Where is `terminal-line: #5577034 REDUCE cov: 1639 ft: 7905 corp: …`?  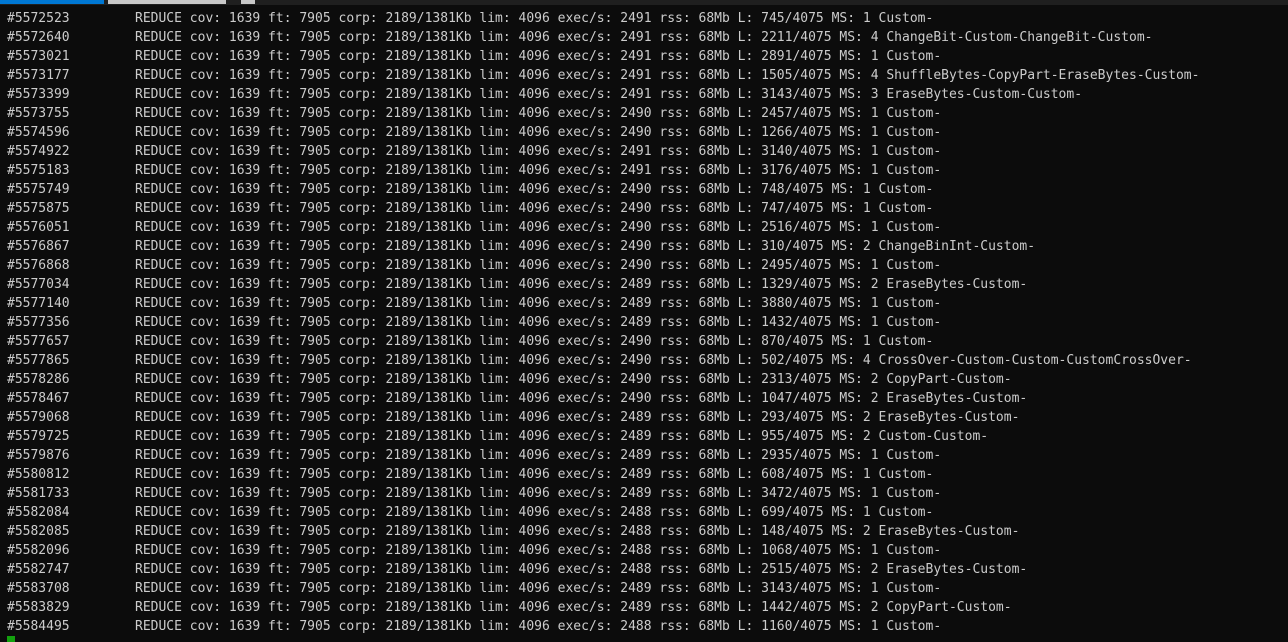
terminal-line: #5577034 REDUCE cov: 1639 ft: 7905 corp: … is located at coordinates (638, 284).